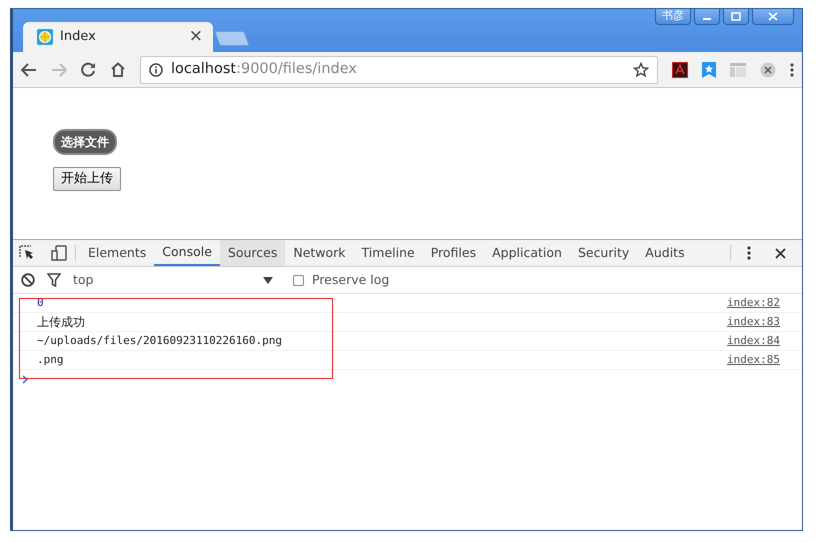 Image resolution: width=816 pixels, height=542 pixels. I want to click on browser-tab: Index ×, so click(118, 37).